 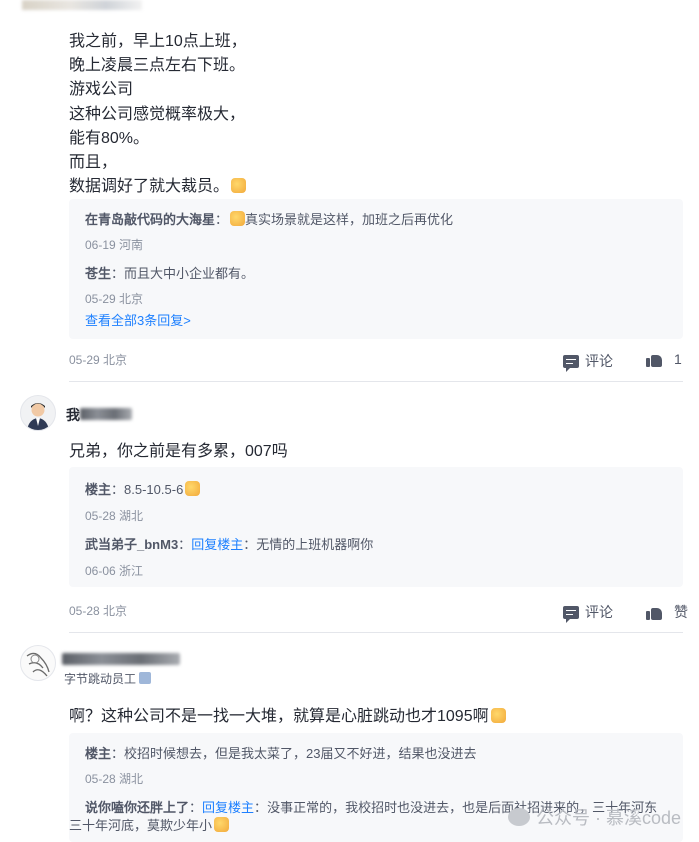 I want to click on post-1-line: 这种公司感觉概率极大，, so click(x=157, y=114).